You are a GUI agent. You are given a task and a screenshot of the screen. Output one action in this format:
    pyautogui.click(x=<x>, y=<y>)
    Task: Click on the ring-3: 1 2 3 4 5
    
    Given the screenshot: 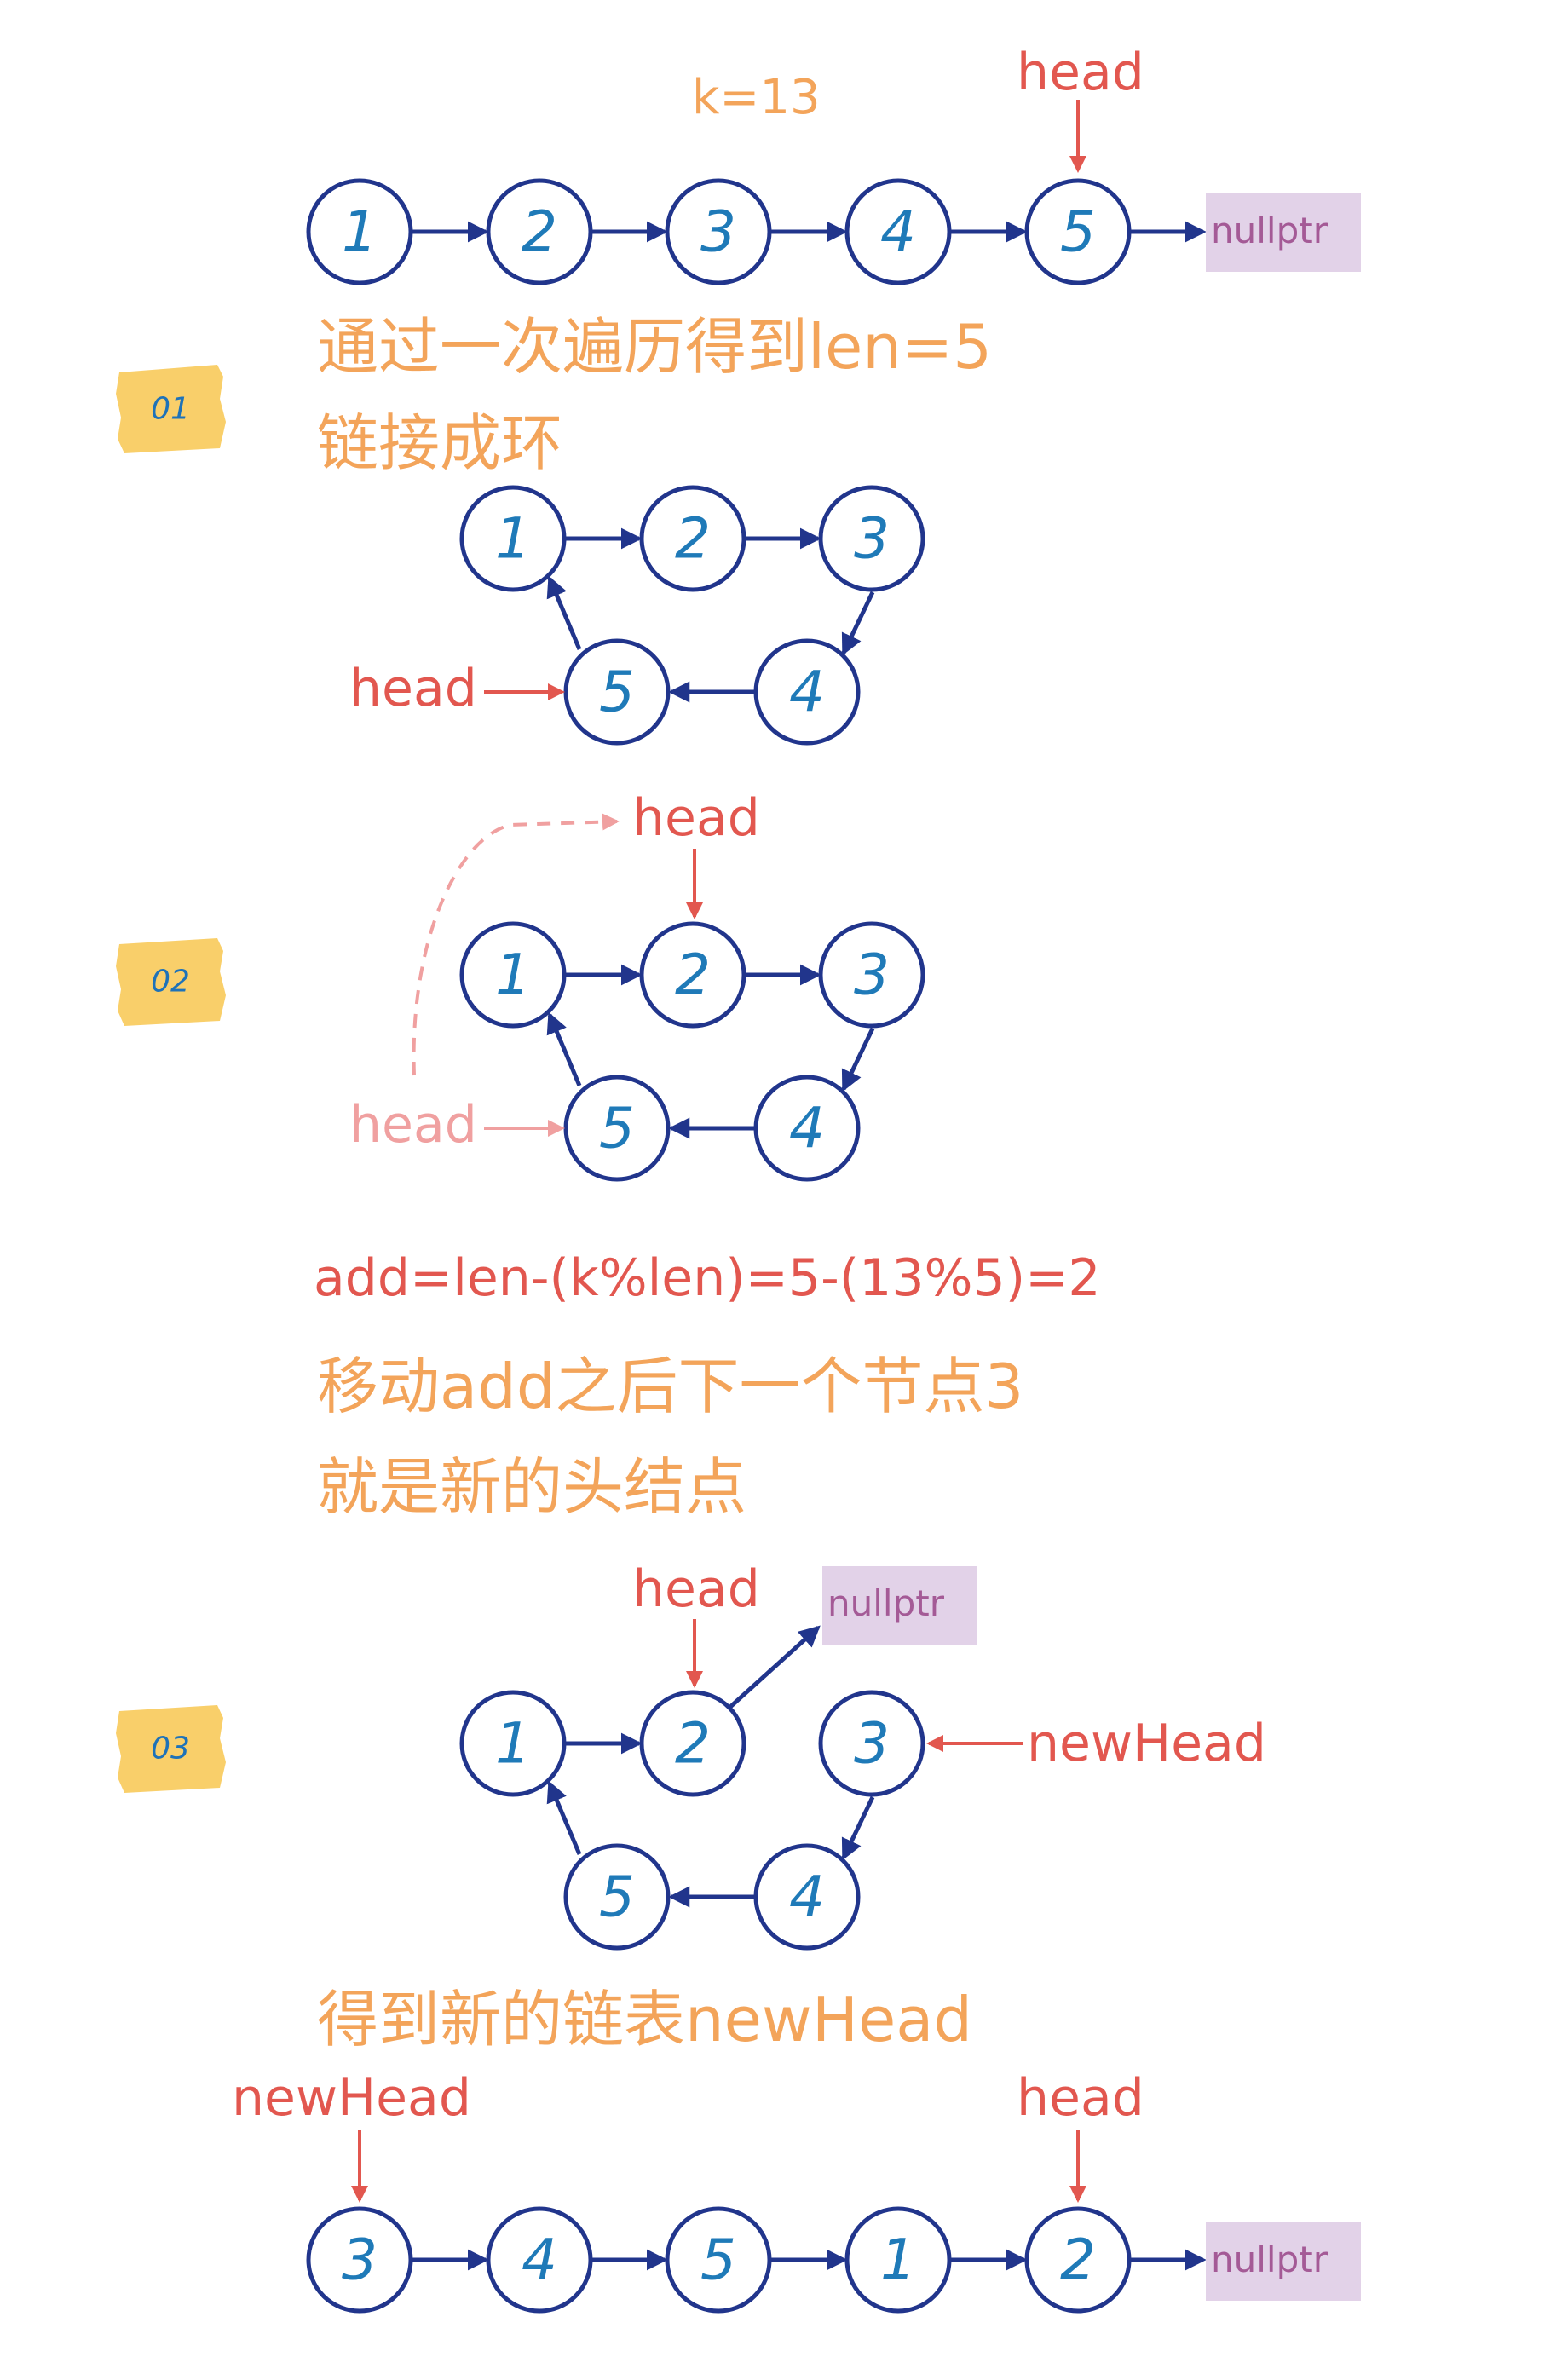 What is the action you would take?
    pyautogui.click(x=692, y=1788)
    